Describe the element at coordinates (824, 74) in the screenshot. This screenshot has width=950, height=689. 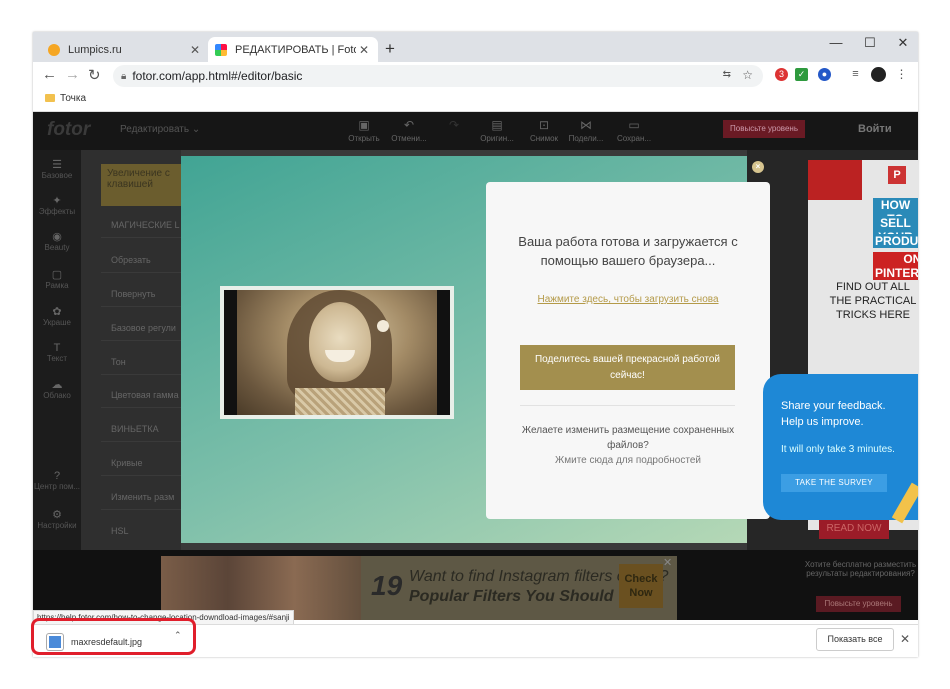
I see `extension-globe-icon: ●` at that location.